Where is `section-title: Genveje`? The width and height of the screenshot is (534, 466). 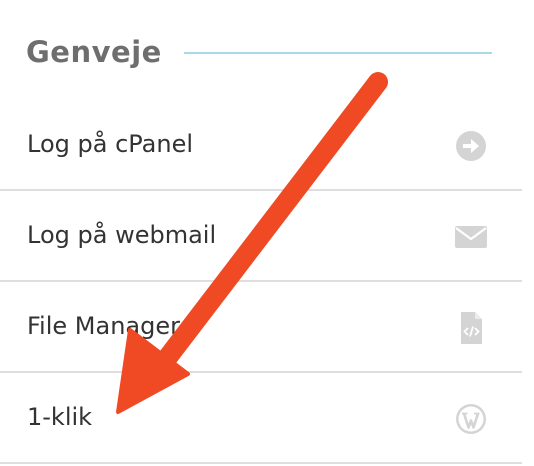 section-title: Genveje is located at coordinates (94, 52).